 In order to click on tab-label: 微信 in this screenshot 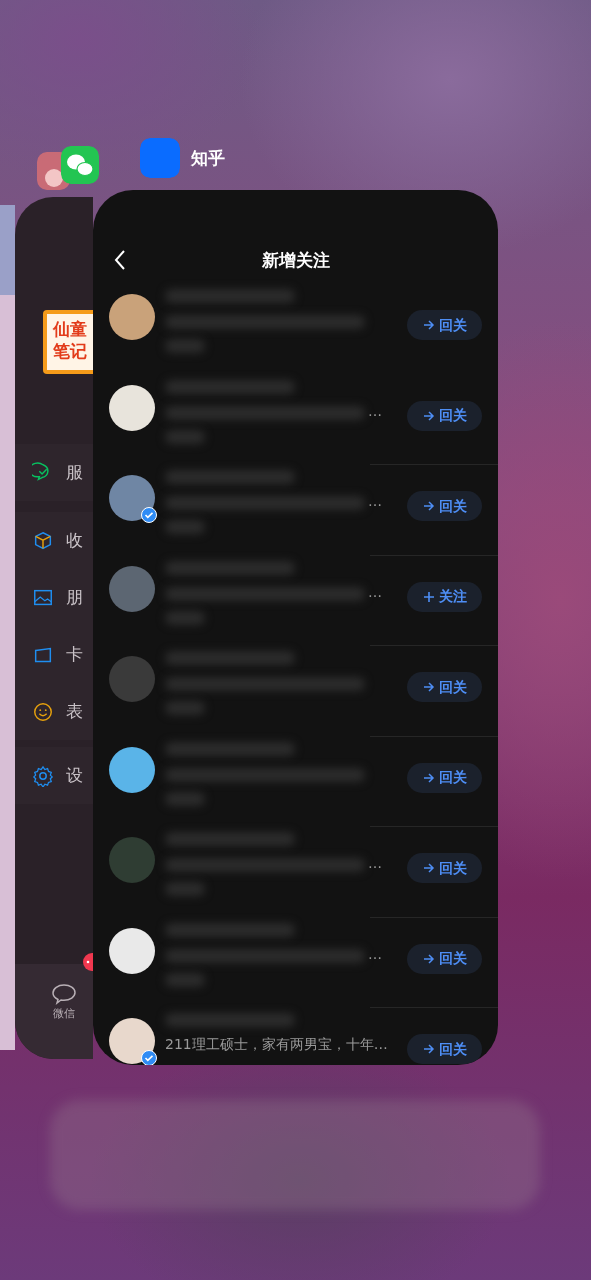, I will do `click(64, 1014)`.